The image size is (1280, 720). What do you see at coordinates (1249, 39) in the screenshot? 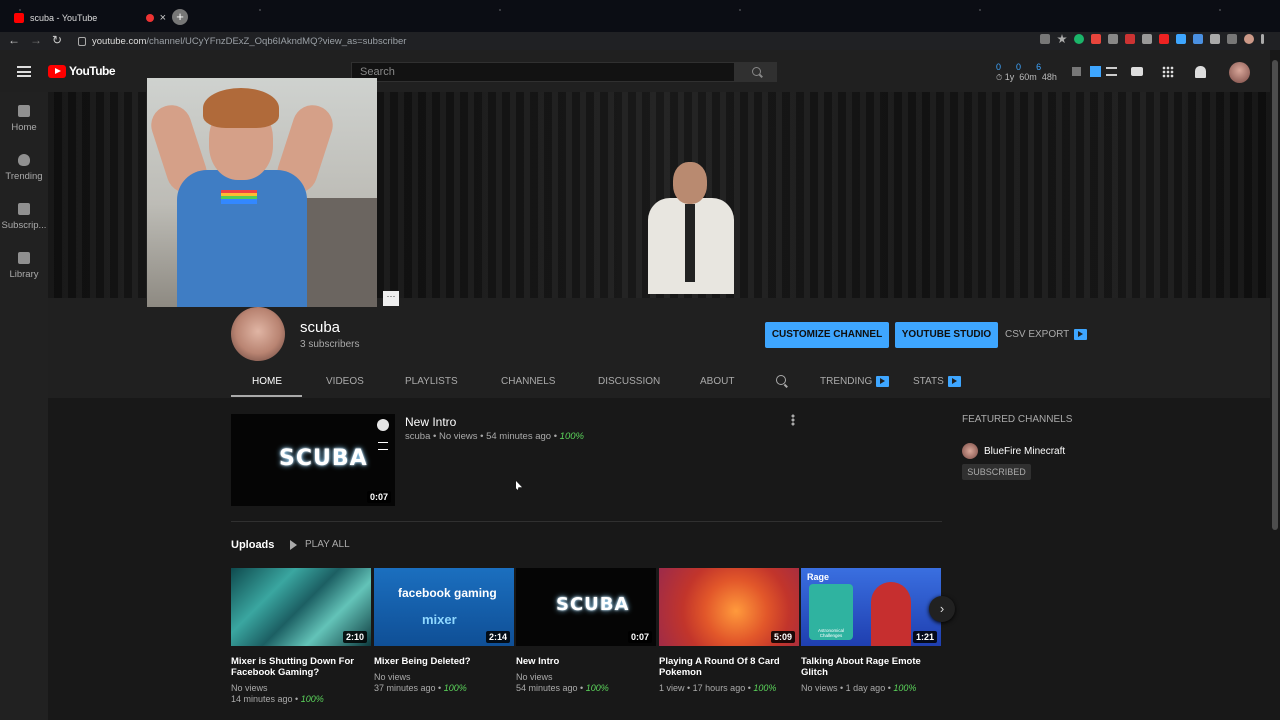
I see `profile-icon` at bounding box center [1249, 39].